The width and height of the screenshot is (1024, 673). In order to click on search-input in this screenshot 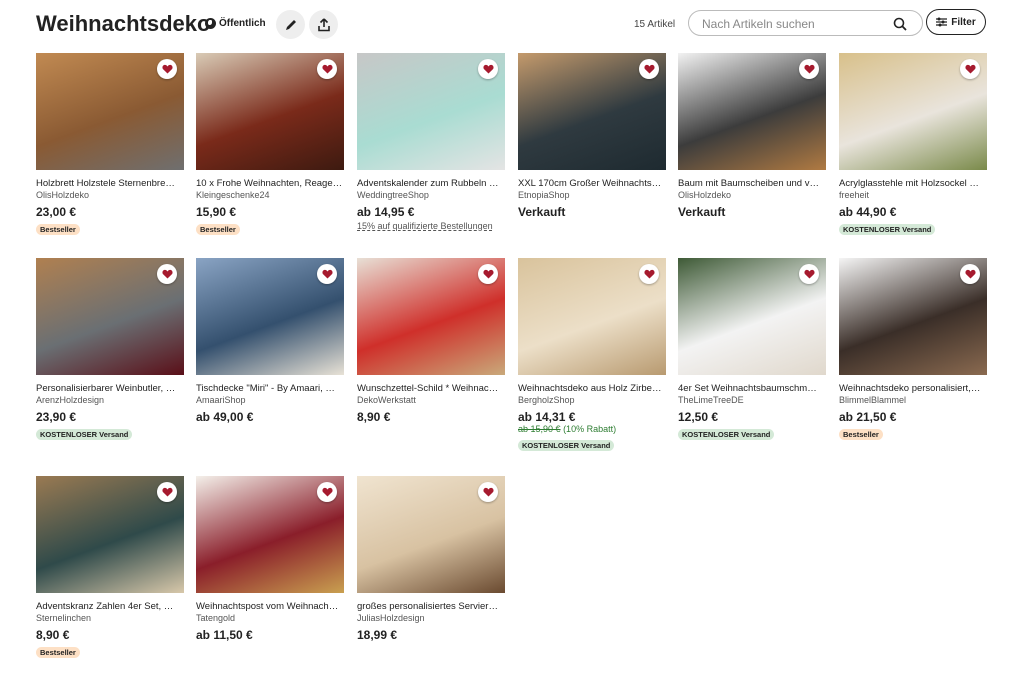, I will do `click(792, 23)`.